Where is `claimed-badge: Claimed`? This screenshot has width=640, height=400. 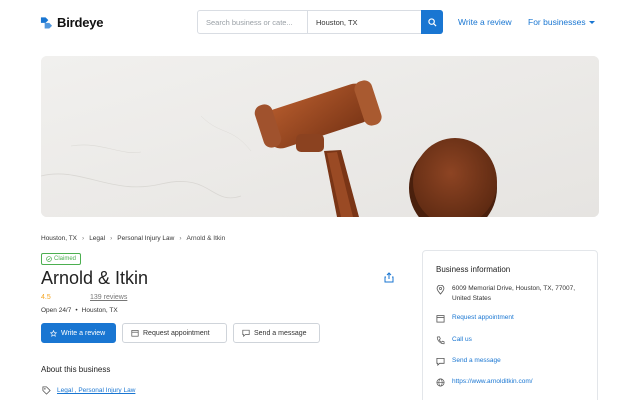
claimed-badge: Claimed is located at coordinates (61, 259).